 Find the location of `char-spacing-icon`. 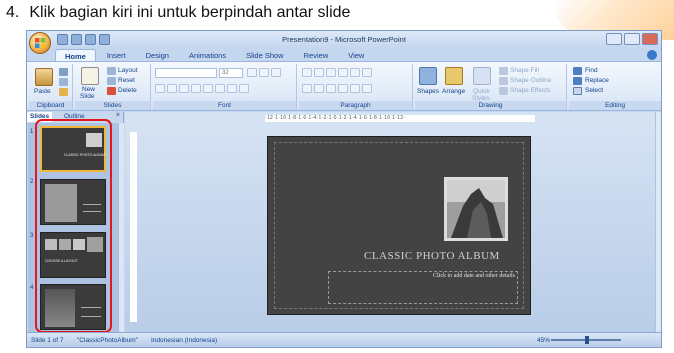

char-spacing-icon is located at coordinates (220, 88).